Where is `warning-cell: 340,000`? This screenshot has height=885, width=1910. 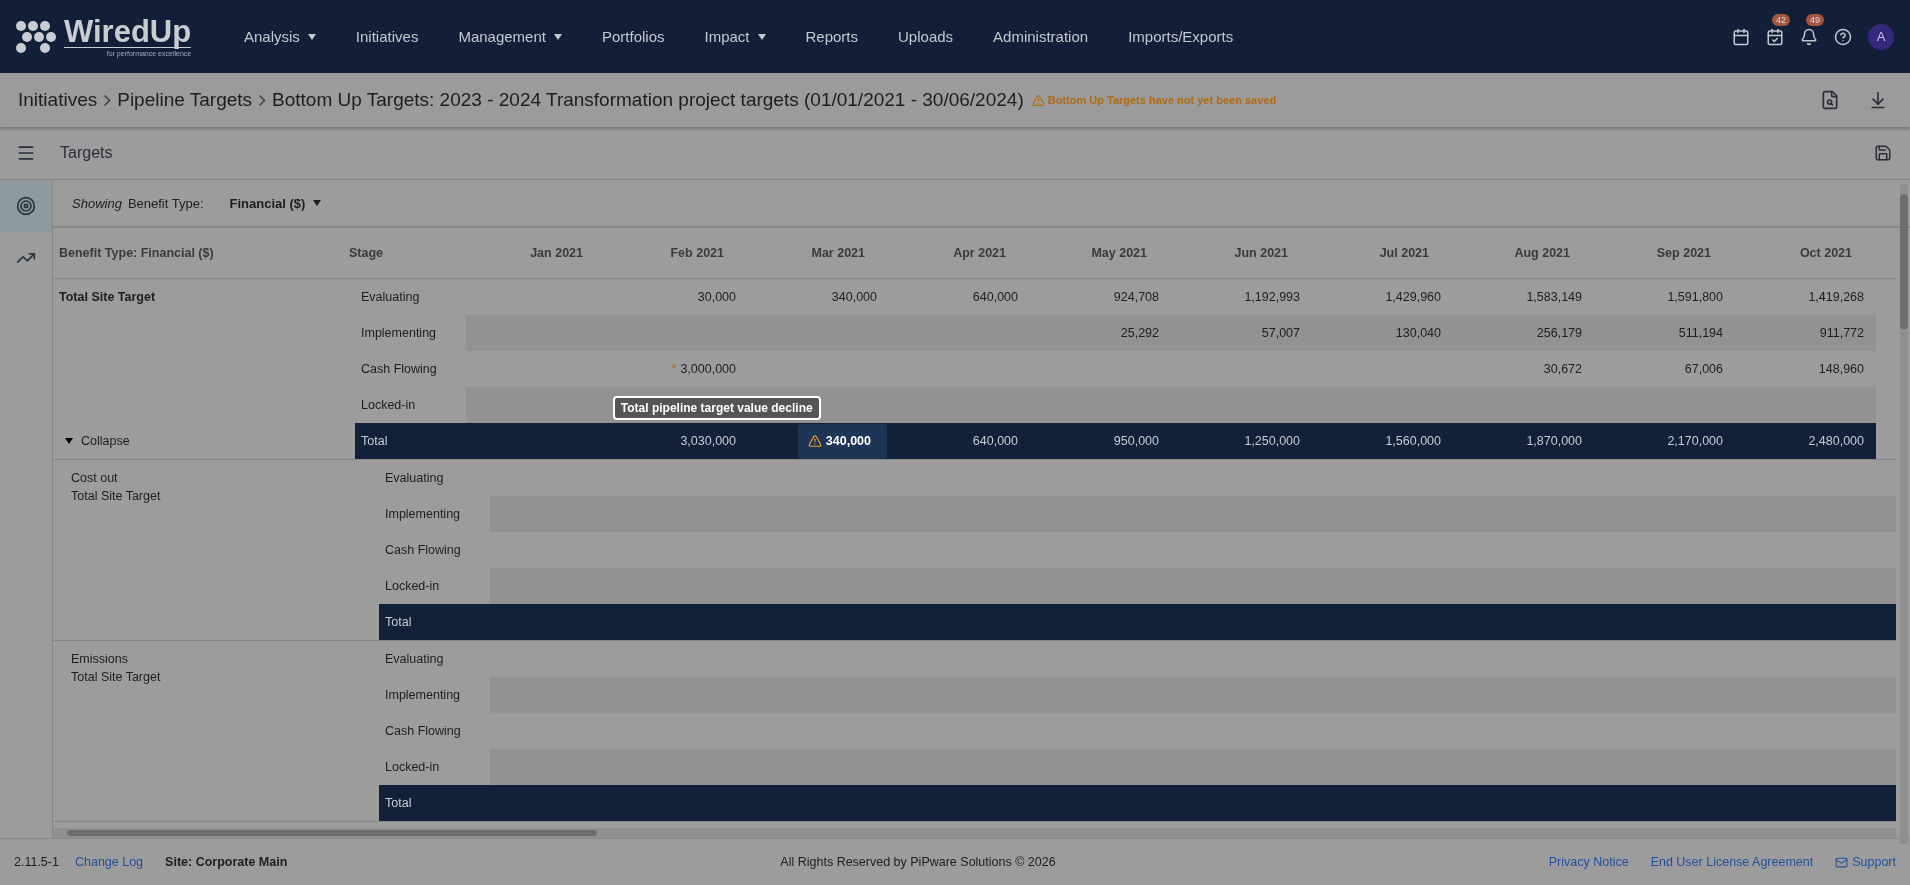
warning-cell: 340,000 is located at coordinates (842, 441).